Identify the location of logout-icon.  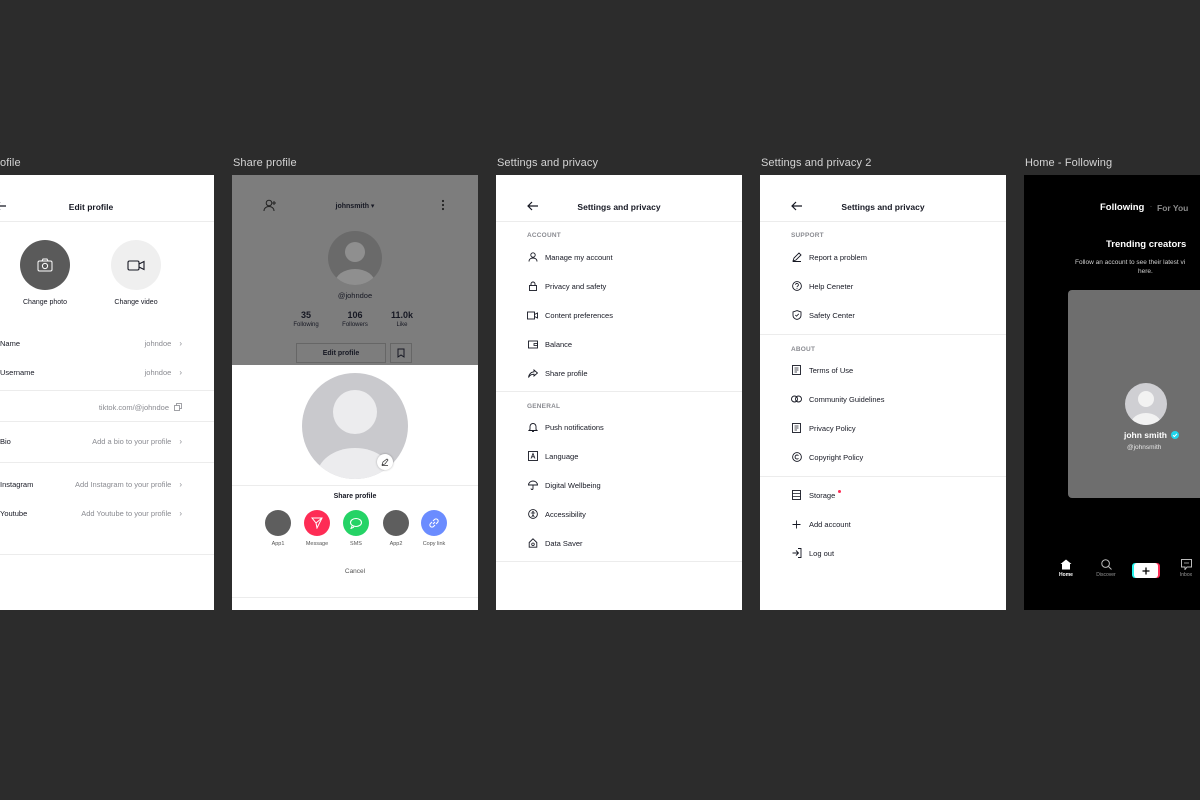
(796, 553).